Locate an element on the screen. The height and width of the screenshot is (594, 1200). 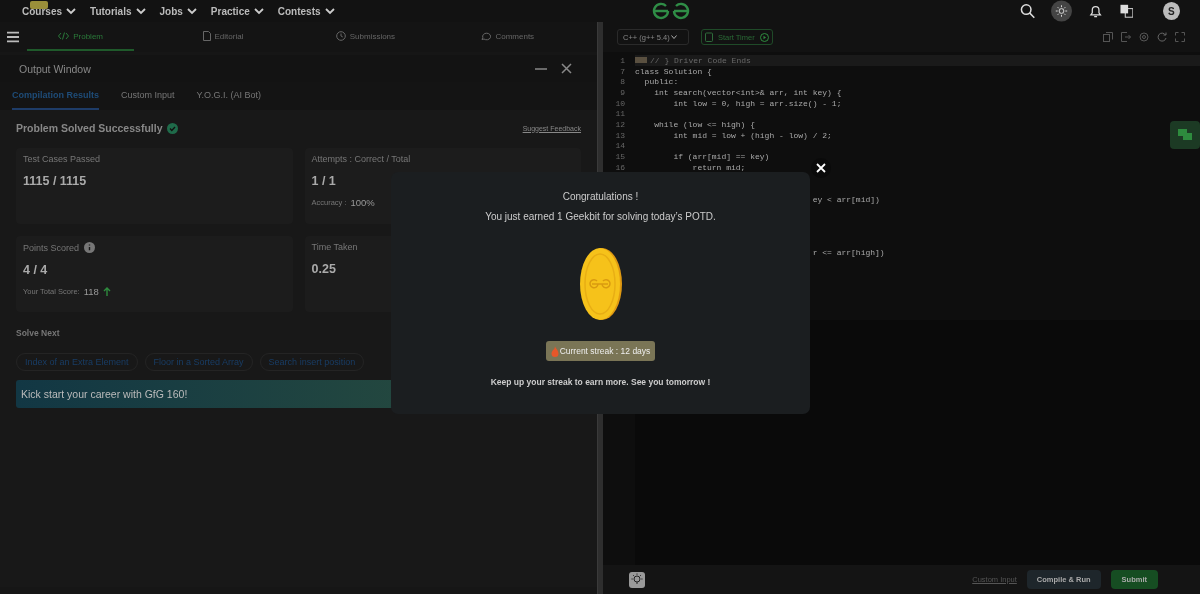
code-line: int low = 0, high = arr.size() - 1; is located at coordinates (757, 103).